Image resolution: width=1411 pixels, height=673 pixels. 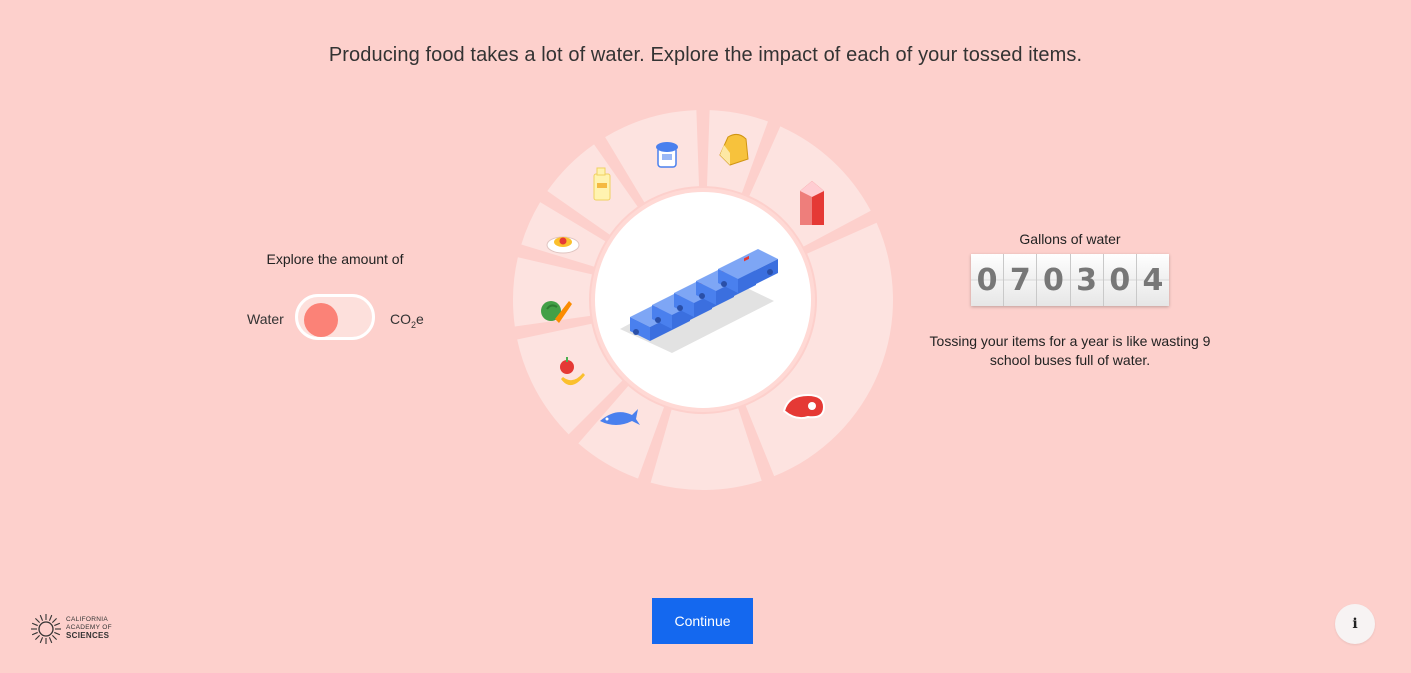 I want to click on explore-label: Explore the amount of, so click(x=335, y=259).